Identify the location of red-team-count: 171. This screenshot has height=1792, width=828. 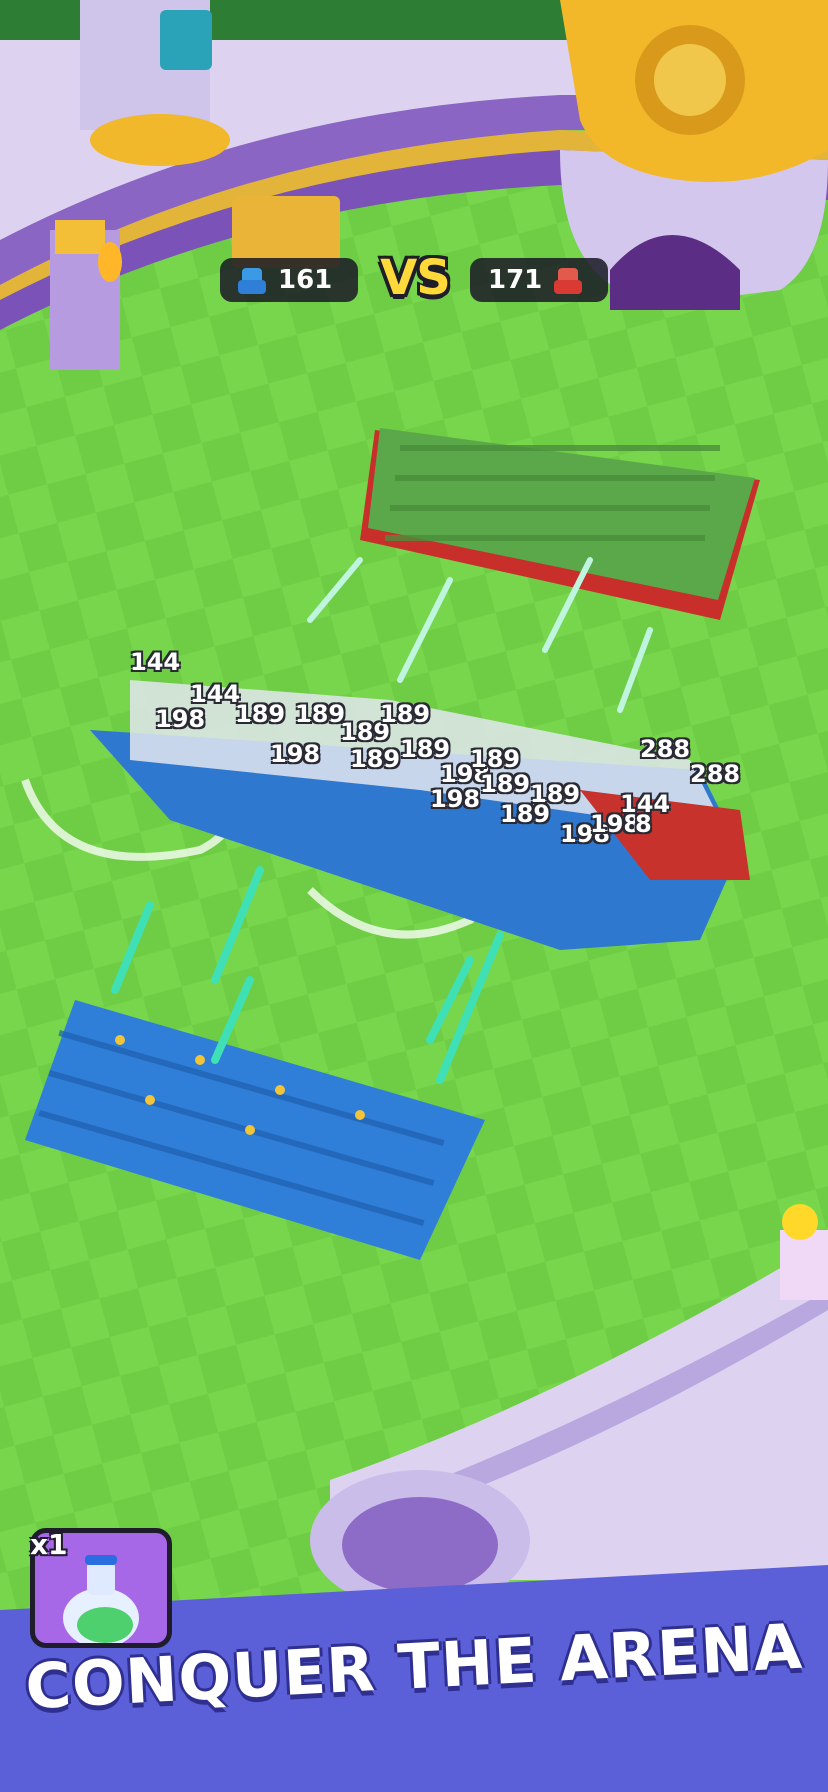
(515, 280).